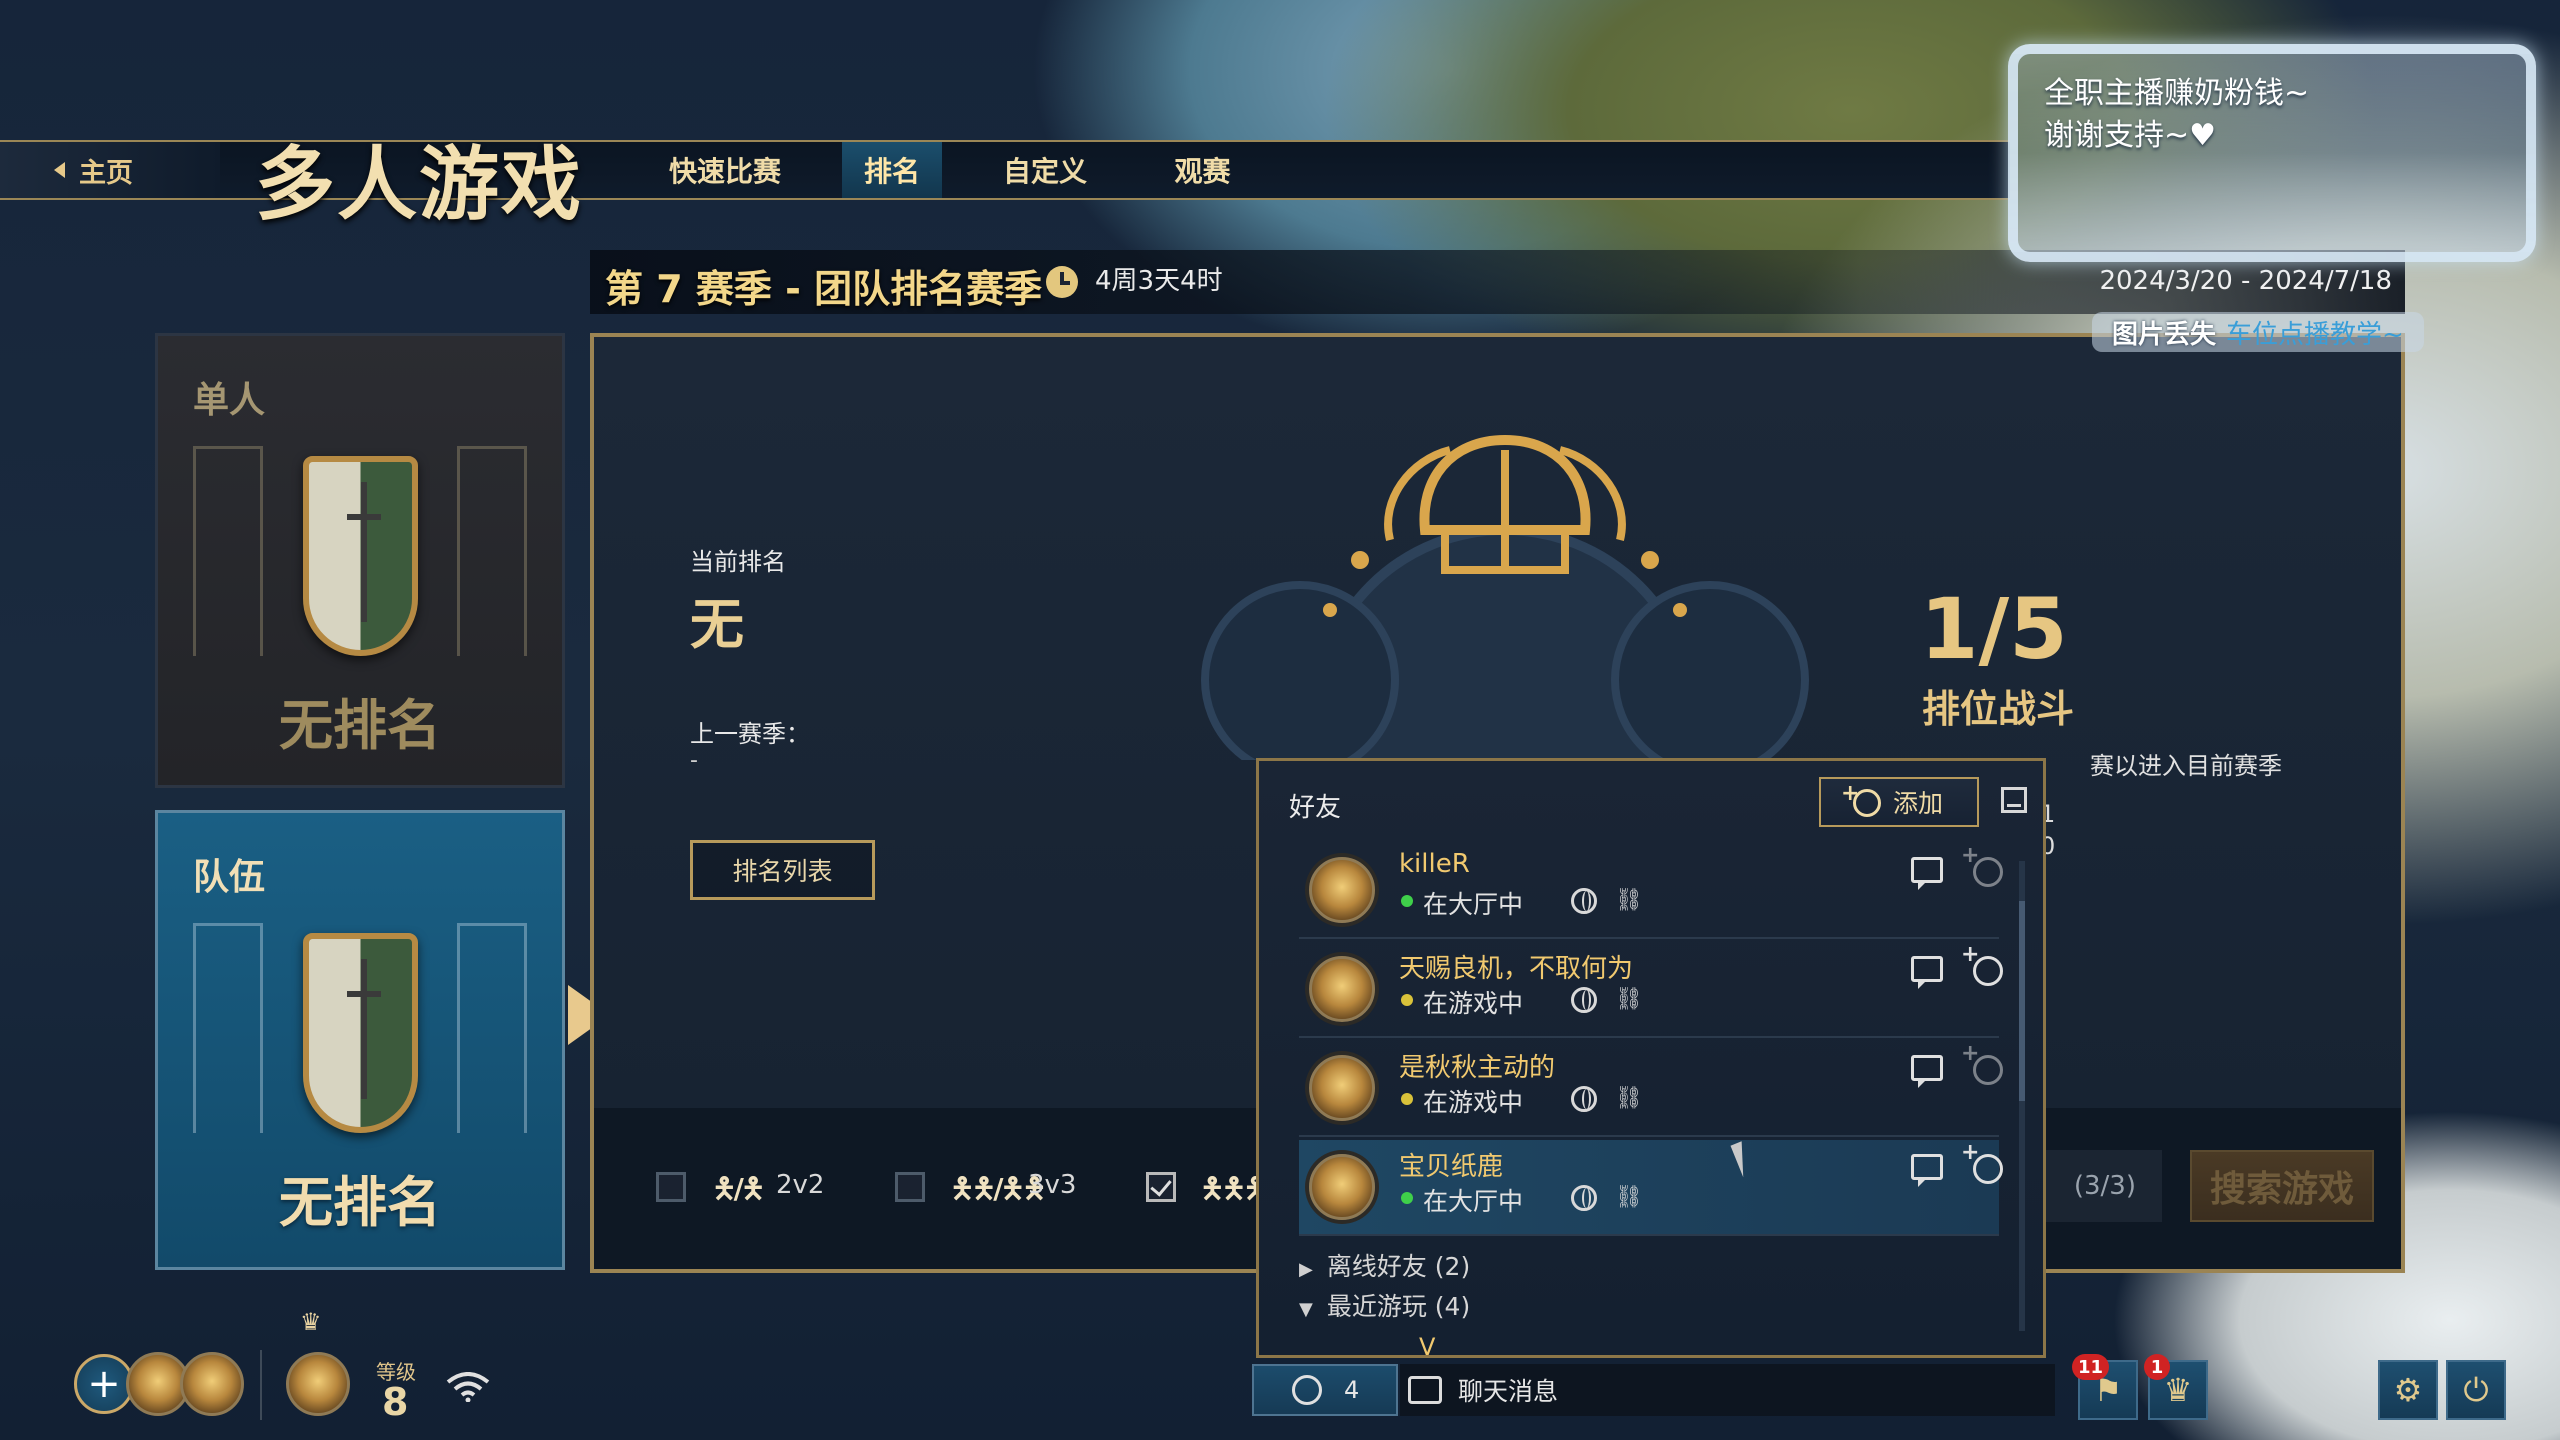 The height and width of the screenshot is (1440, 2560). What do you see at coordinates (104, 1384) in the screenshot?
I see `invite-party-button: +` at bounding box center [104, 1384].